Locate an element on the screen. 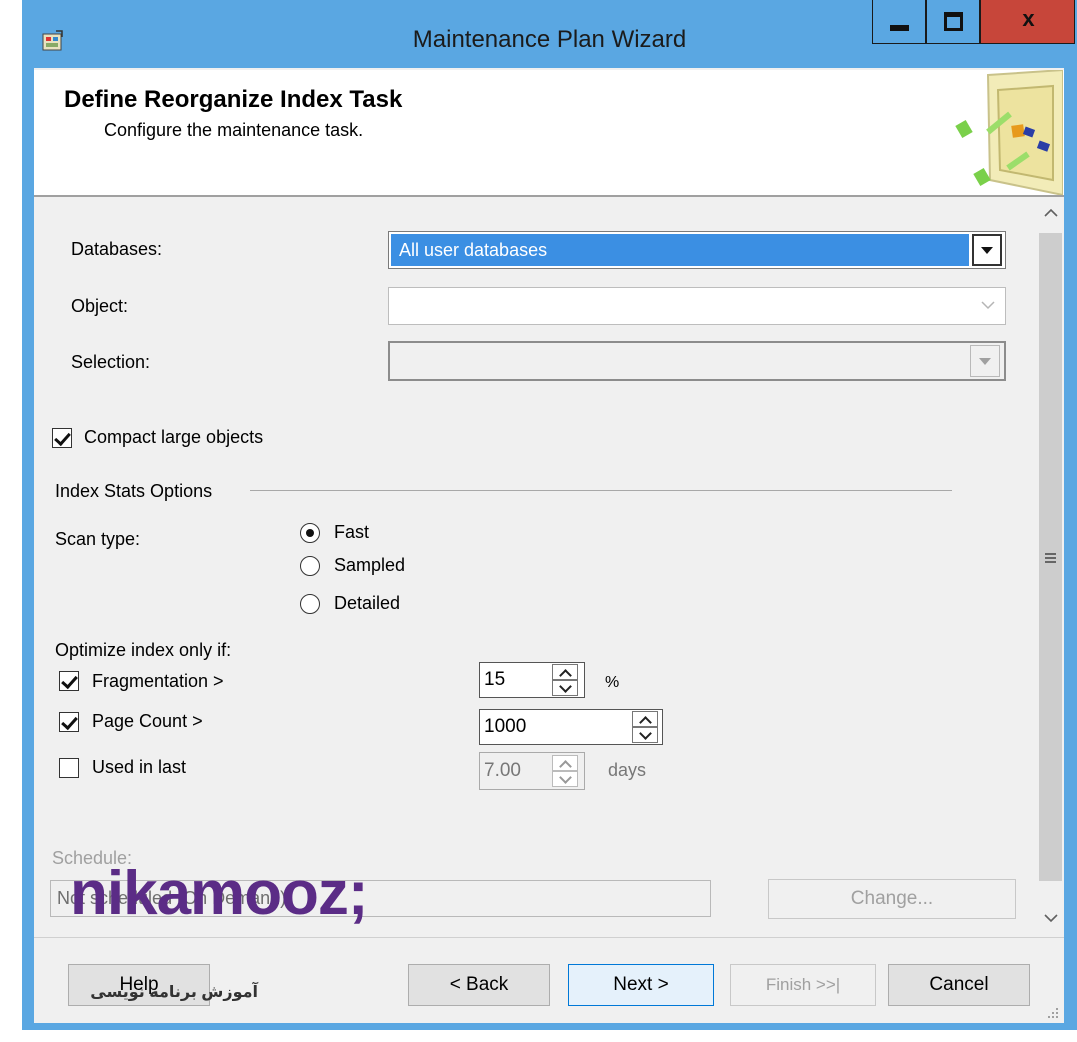 The height and width of the screenshot is (1042, 1077). maximize-icon is located at coordinates (953, 21).